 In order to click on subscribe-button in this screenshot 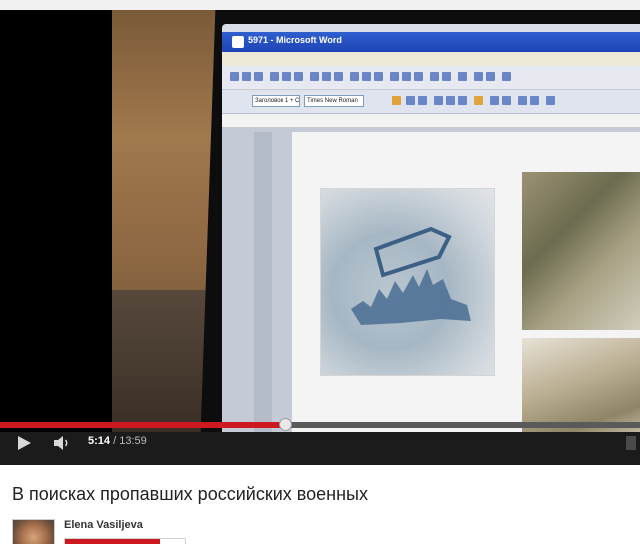, I will do `click(125, 541)`.